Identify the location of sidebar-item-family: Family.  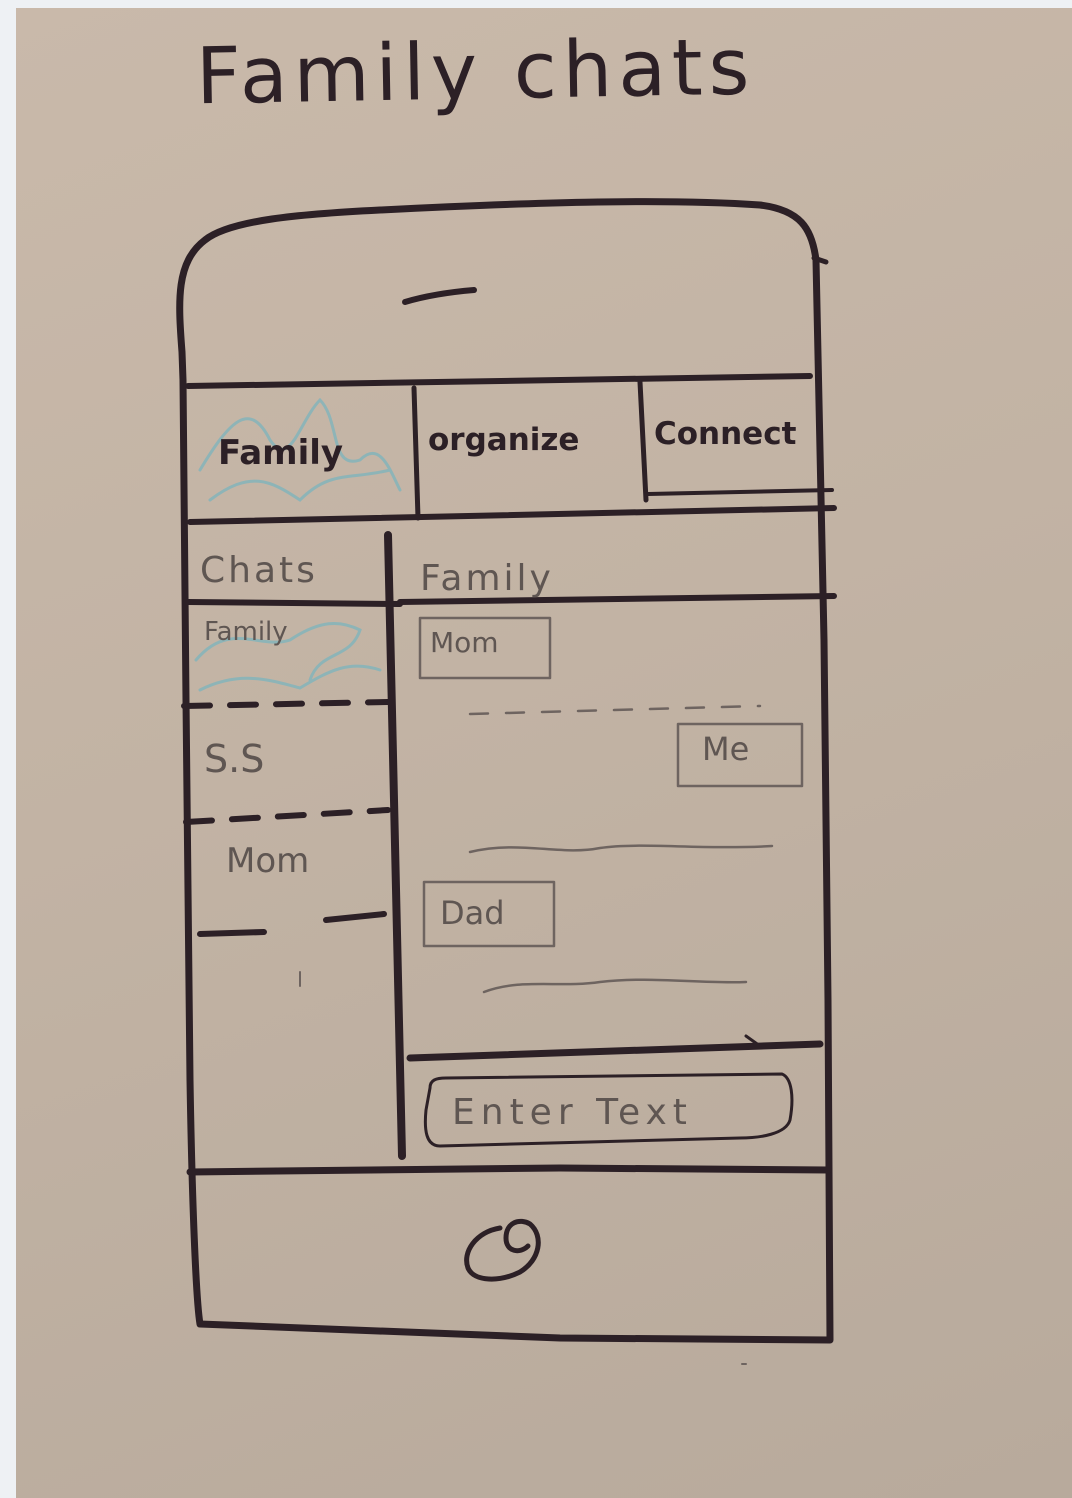
(288, 654).